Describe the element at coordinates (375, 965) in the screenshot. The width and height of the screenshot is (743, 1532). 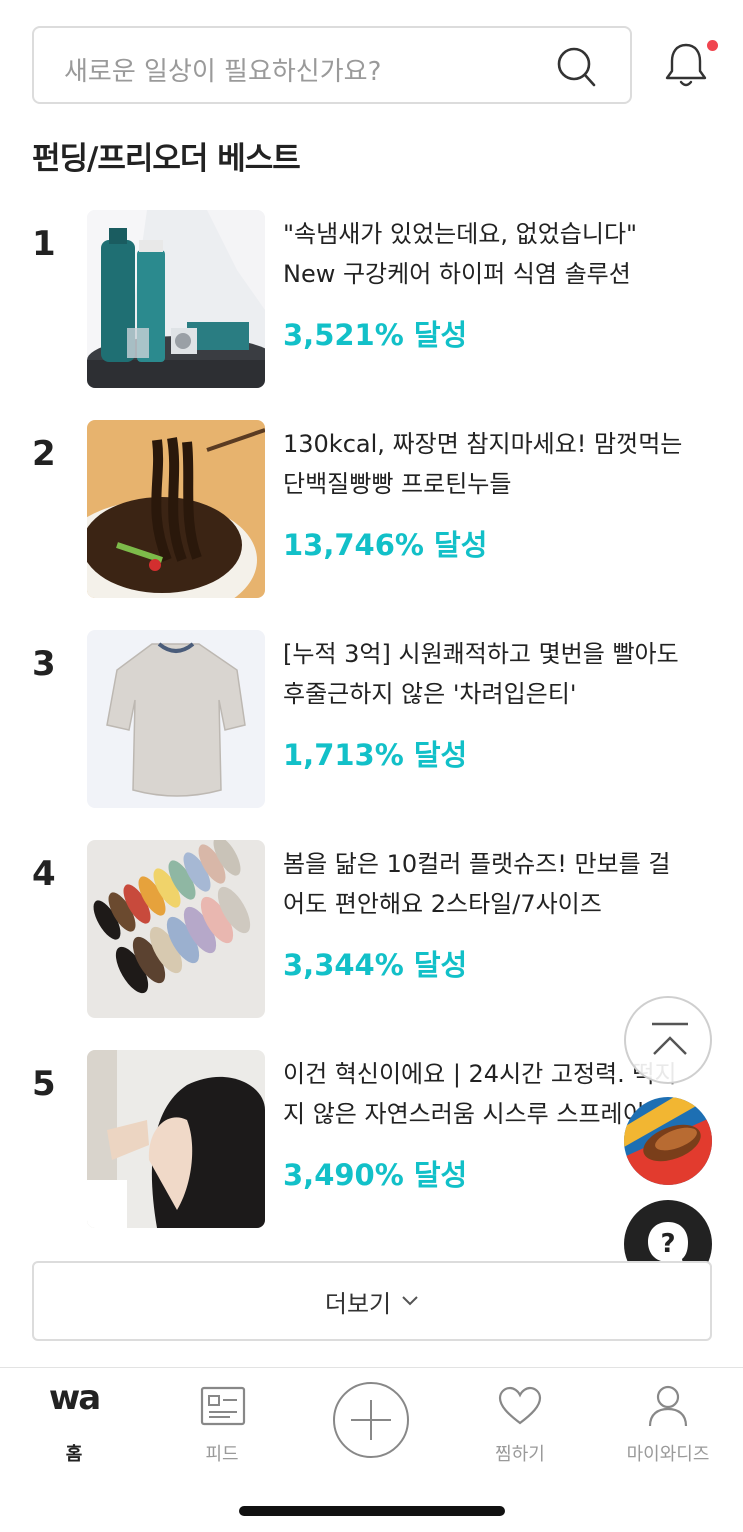
I see `funding-rate: 3,344% 달성` at that location.